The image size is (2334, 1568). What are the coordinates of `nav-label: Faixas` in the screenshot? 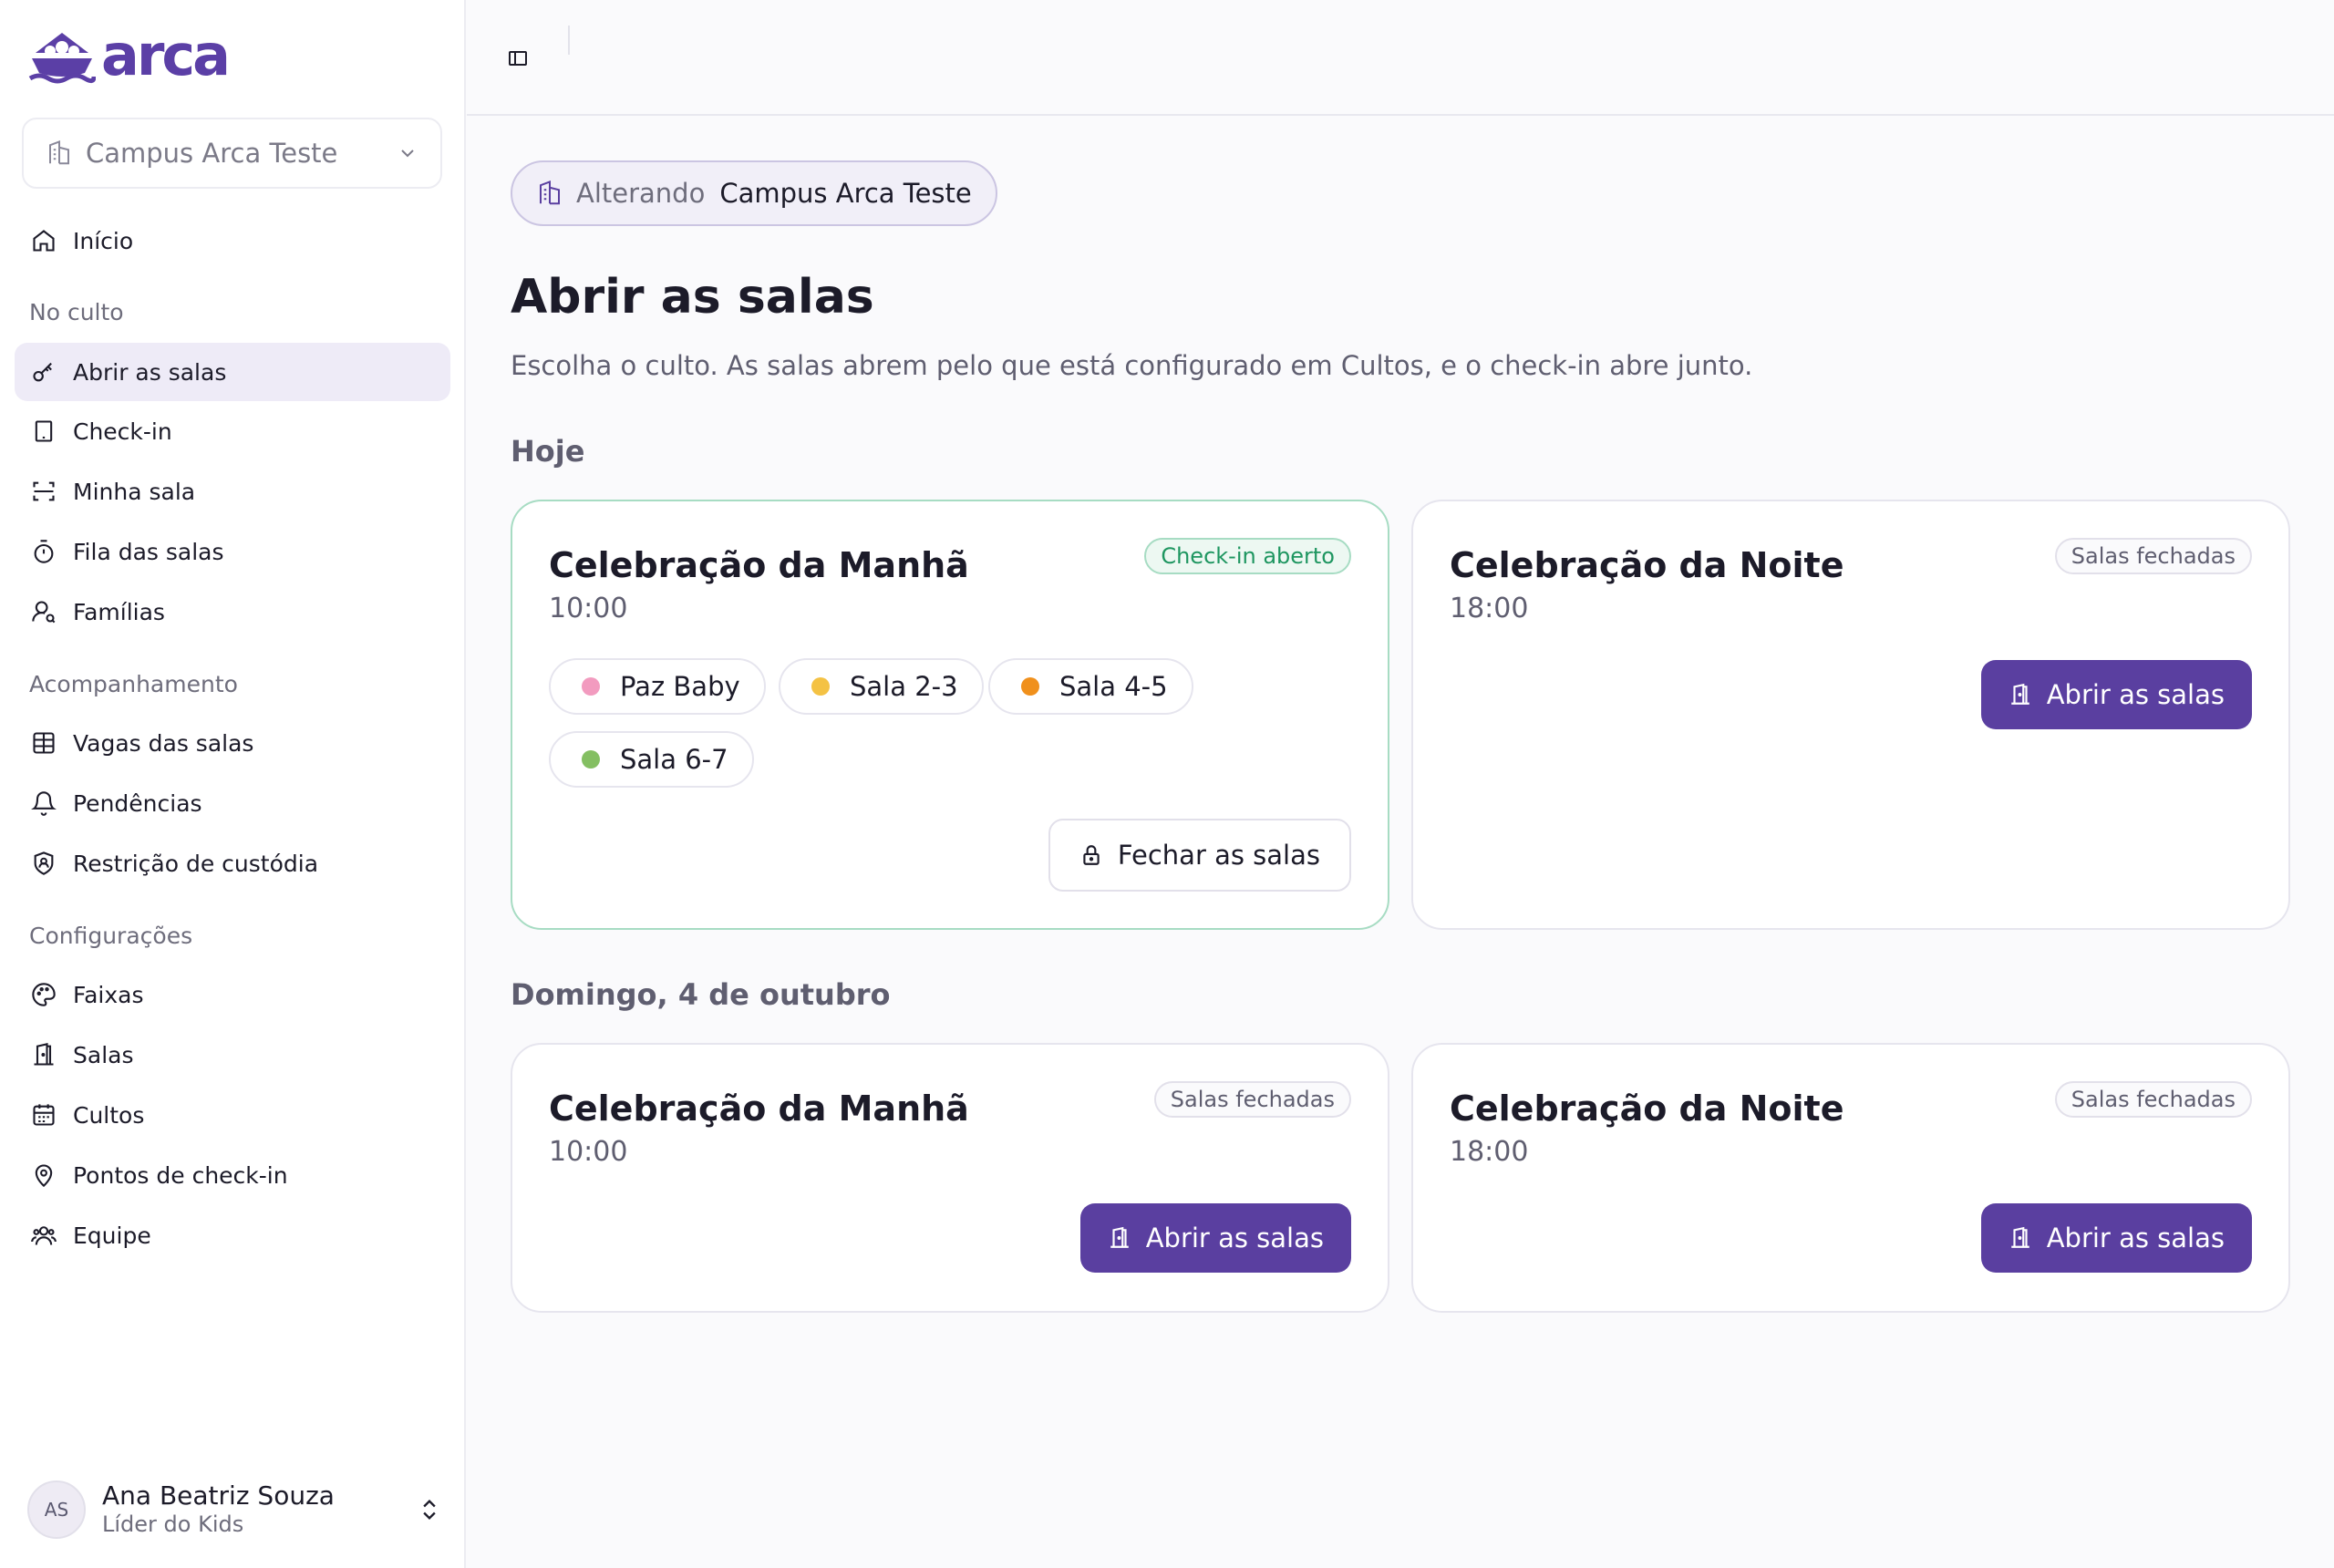 It's located at (109, 994).